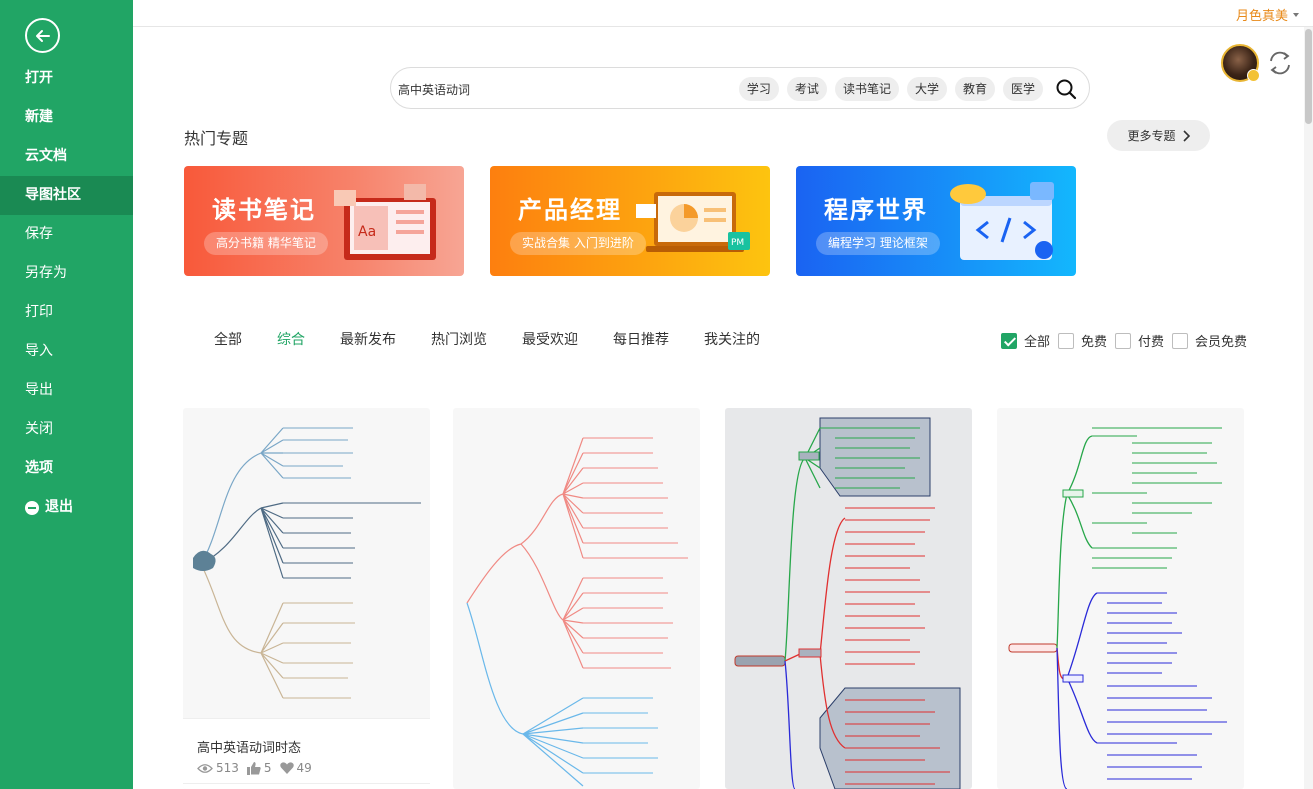 This screenshot has height=789, width=1313. Describe the element at coordinates (286, 768) in the screenshot. I see `heart-icon` at that location.